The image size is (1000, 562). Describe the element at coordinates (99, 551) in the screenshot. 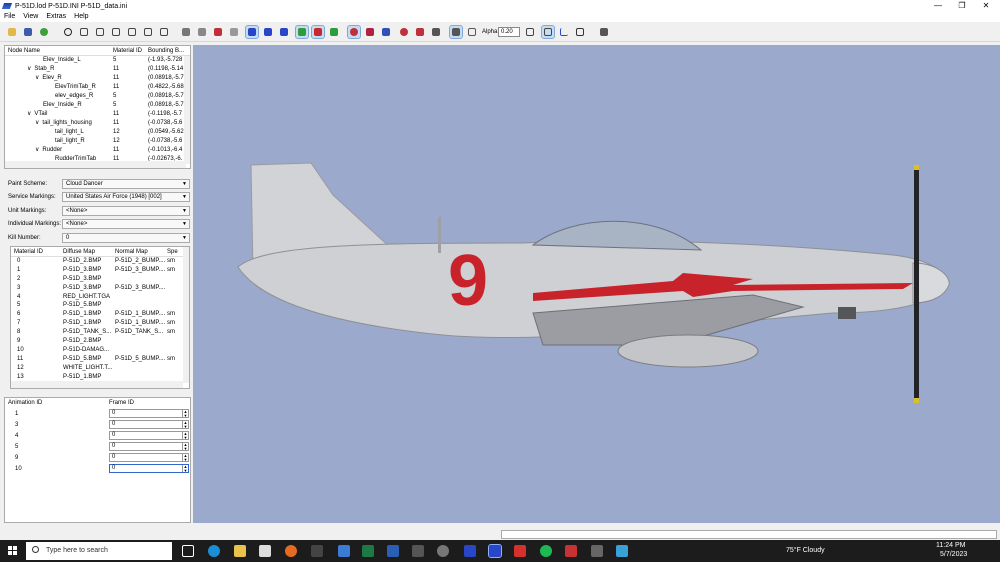

I see `taskbar-search-box: Type here to search` at that location.